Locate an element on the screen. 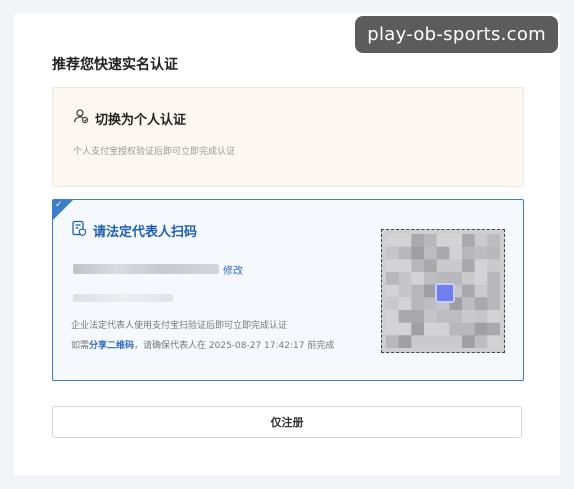 This screenshot has height=489, width=574. switch-personal-row: 切换为个人认证 is located at coordinates (129, 118).